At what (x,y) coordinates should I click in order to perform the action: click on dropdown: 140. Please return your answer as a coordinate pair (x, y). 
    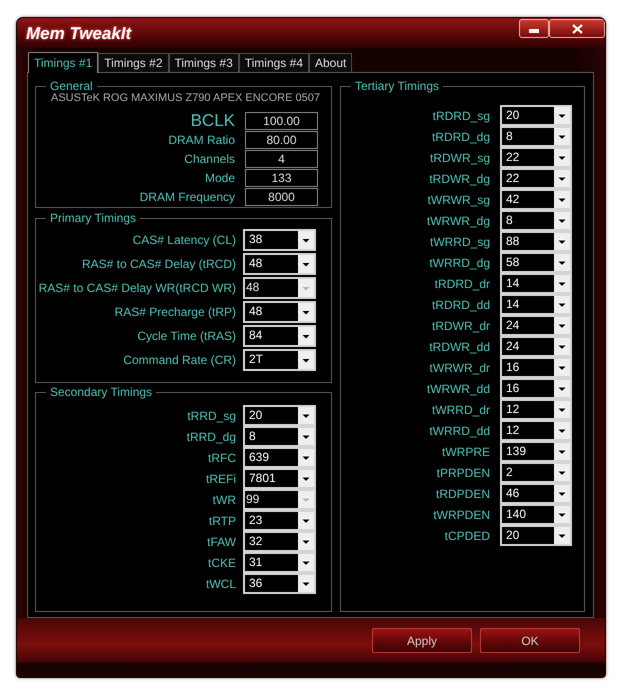
    Looking at the image, I should click on (536, 514).